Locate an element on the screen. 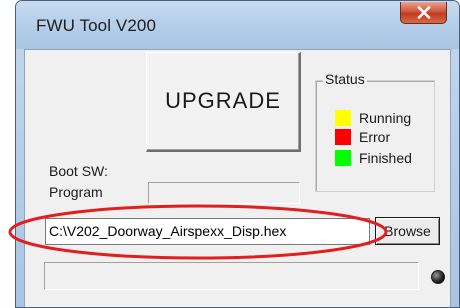  status-caption: Status is located at coordinates (345, 79).